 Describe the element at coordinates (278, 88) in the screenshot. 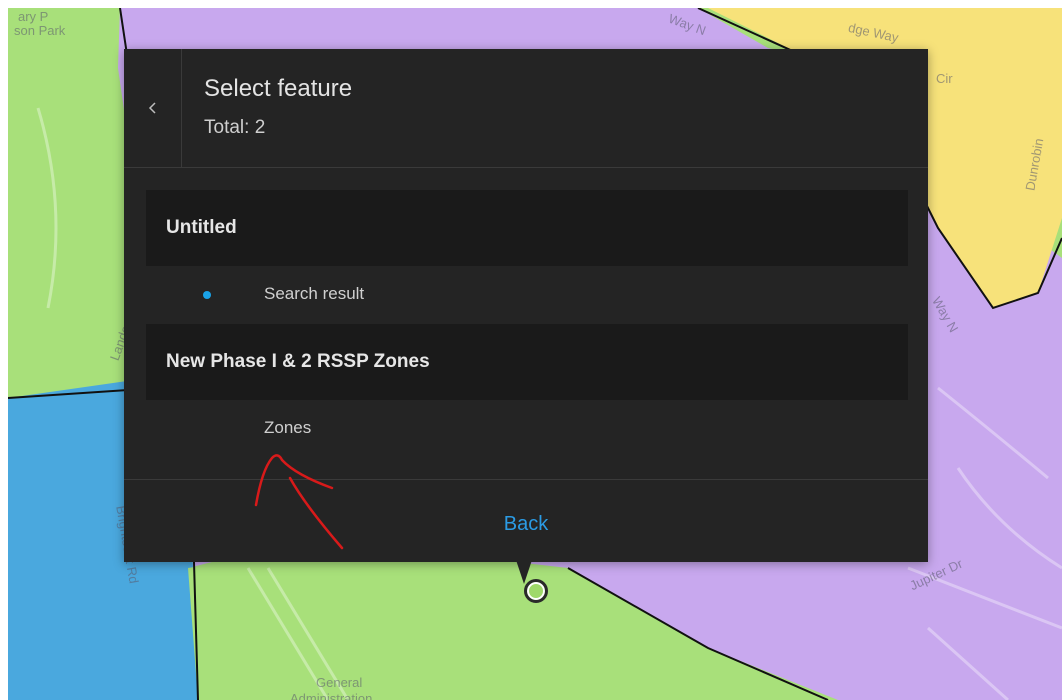

I see `popup-title: Select feature` at that location.